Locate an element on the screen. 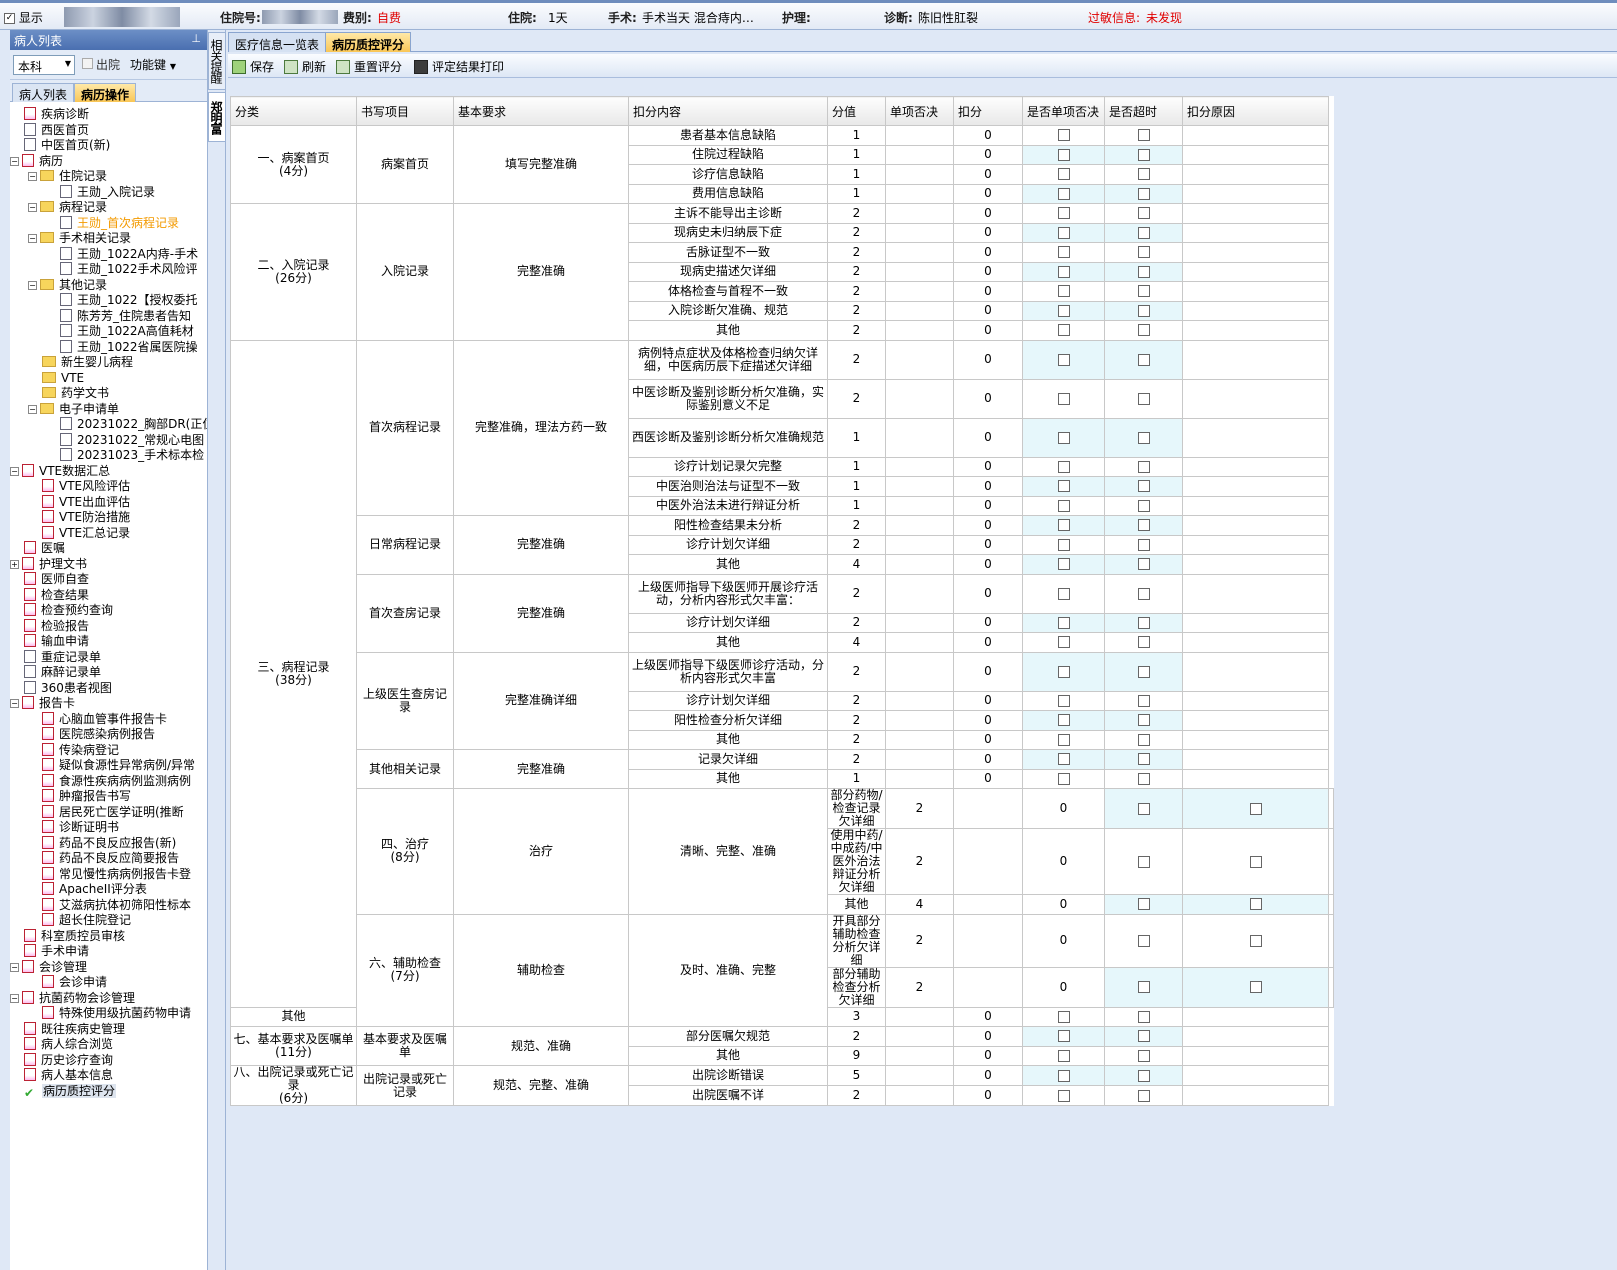 This screenshot has height=1270, width=1617. table-row: 四、治疗 (8分) 治疗 清晰、完整、准确 部分药物/检查记录欠详细 2 0 is located at coordinates (782, 851).